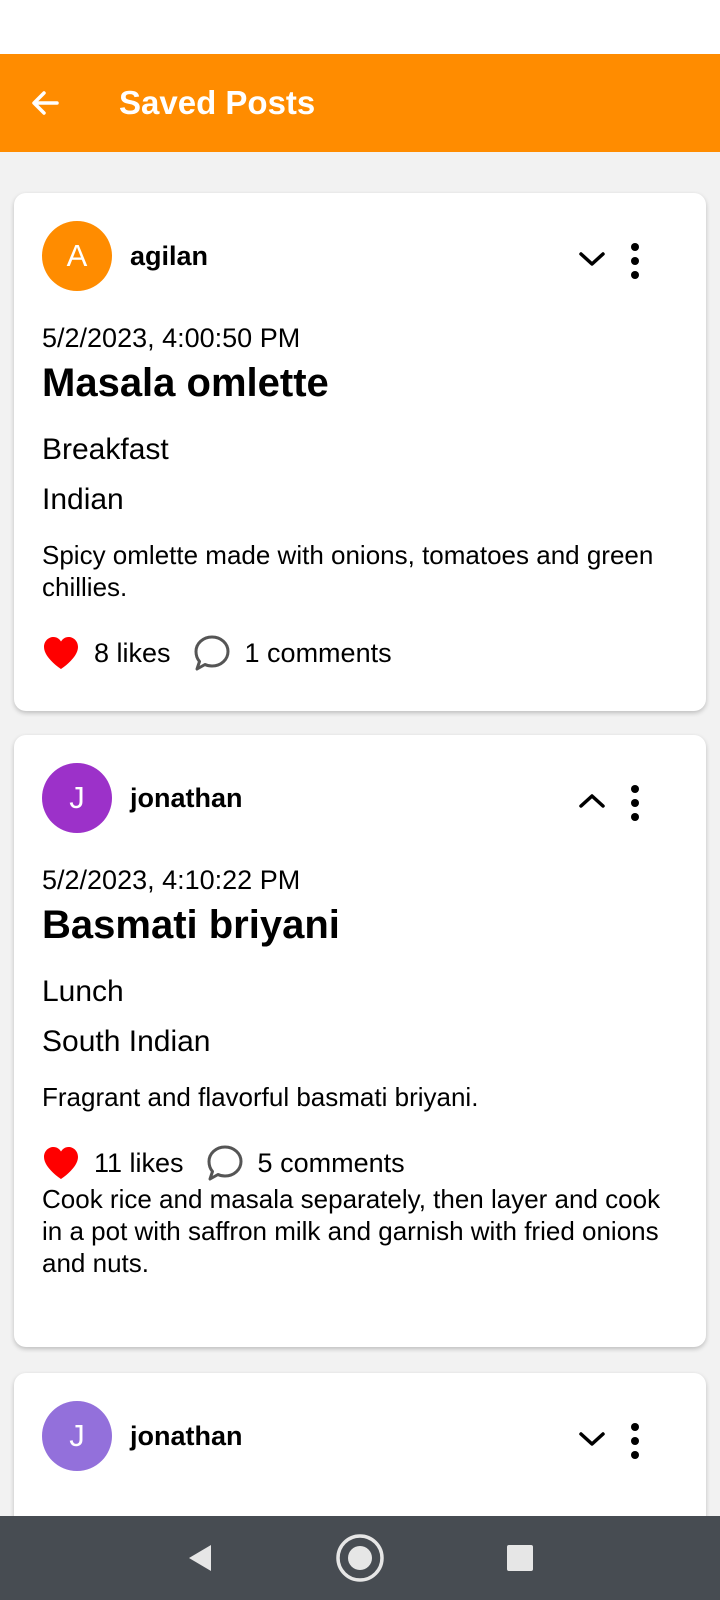  I want to click on system-navigation-bar, so click(360, 1558).